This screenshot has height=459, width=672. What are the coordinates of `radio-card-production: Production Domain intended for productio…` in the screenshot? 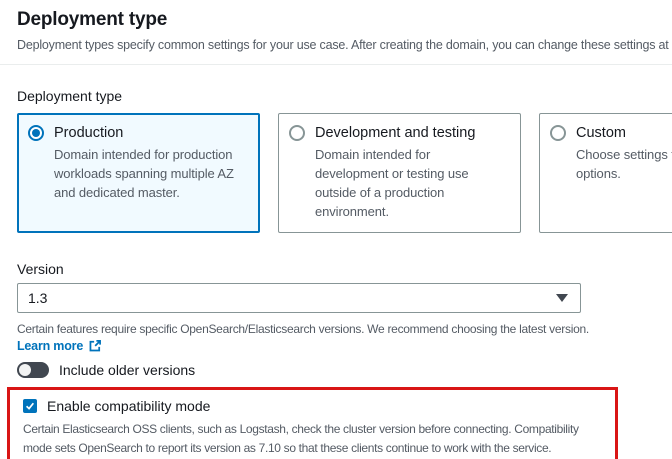 It's located at (138, 173).